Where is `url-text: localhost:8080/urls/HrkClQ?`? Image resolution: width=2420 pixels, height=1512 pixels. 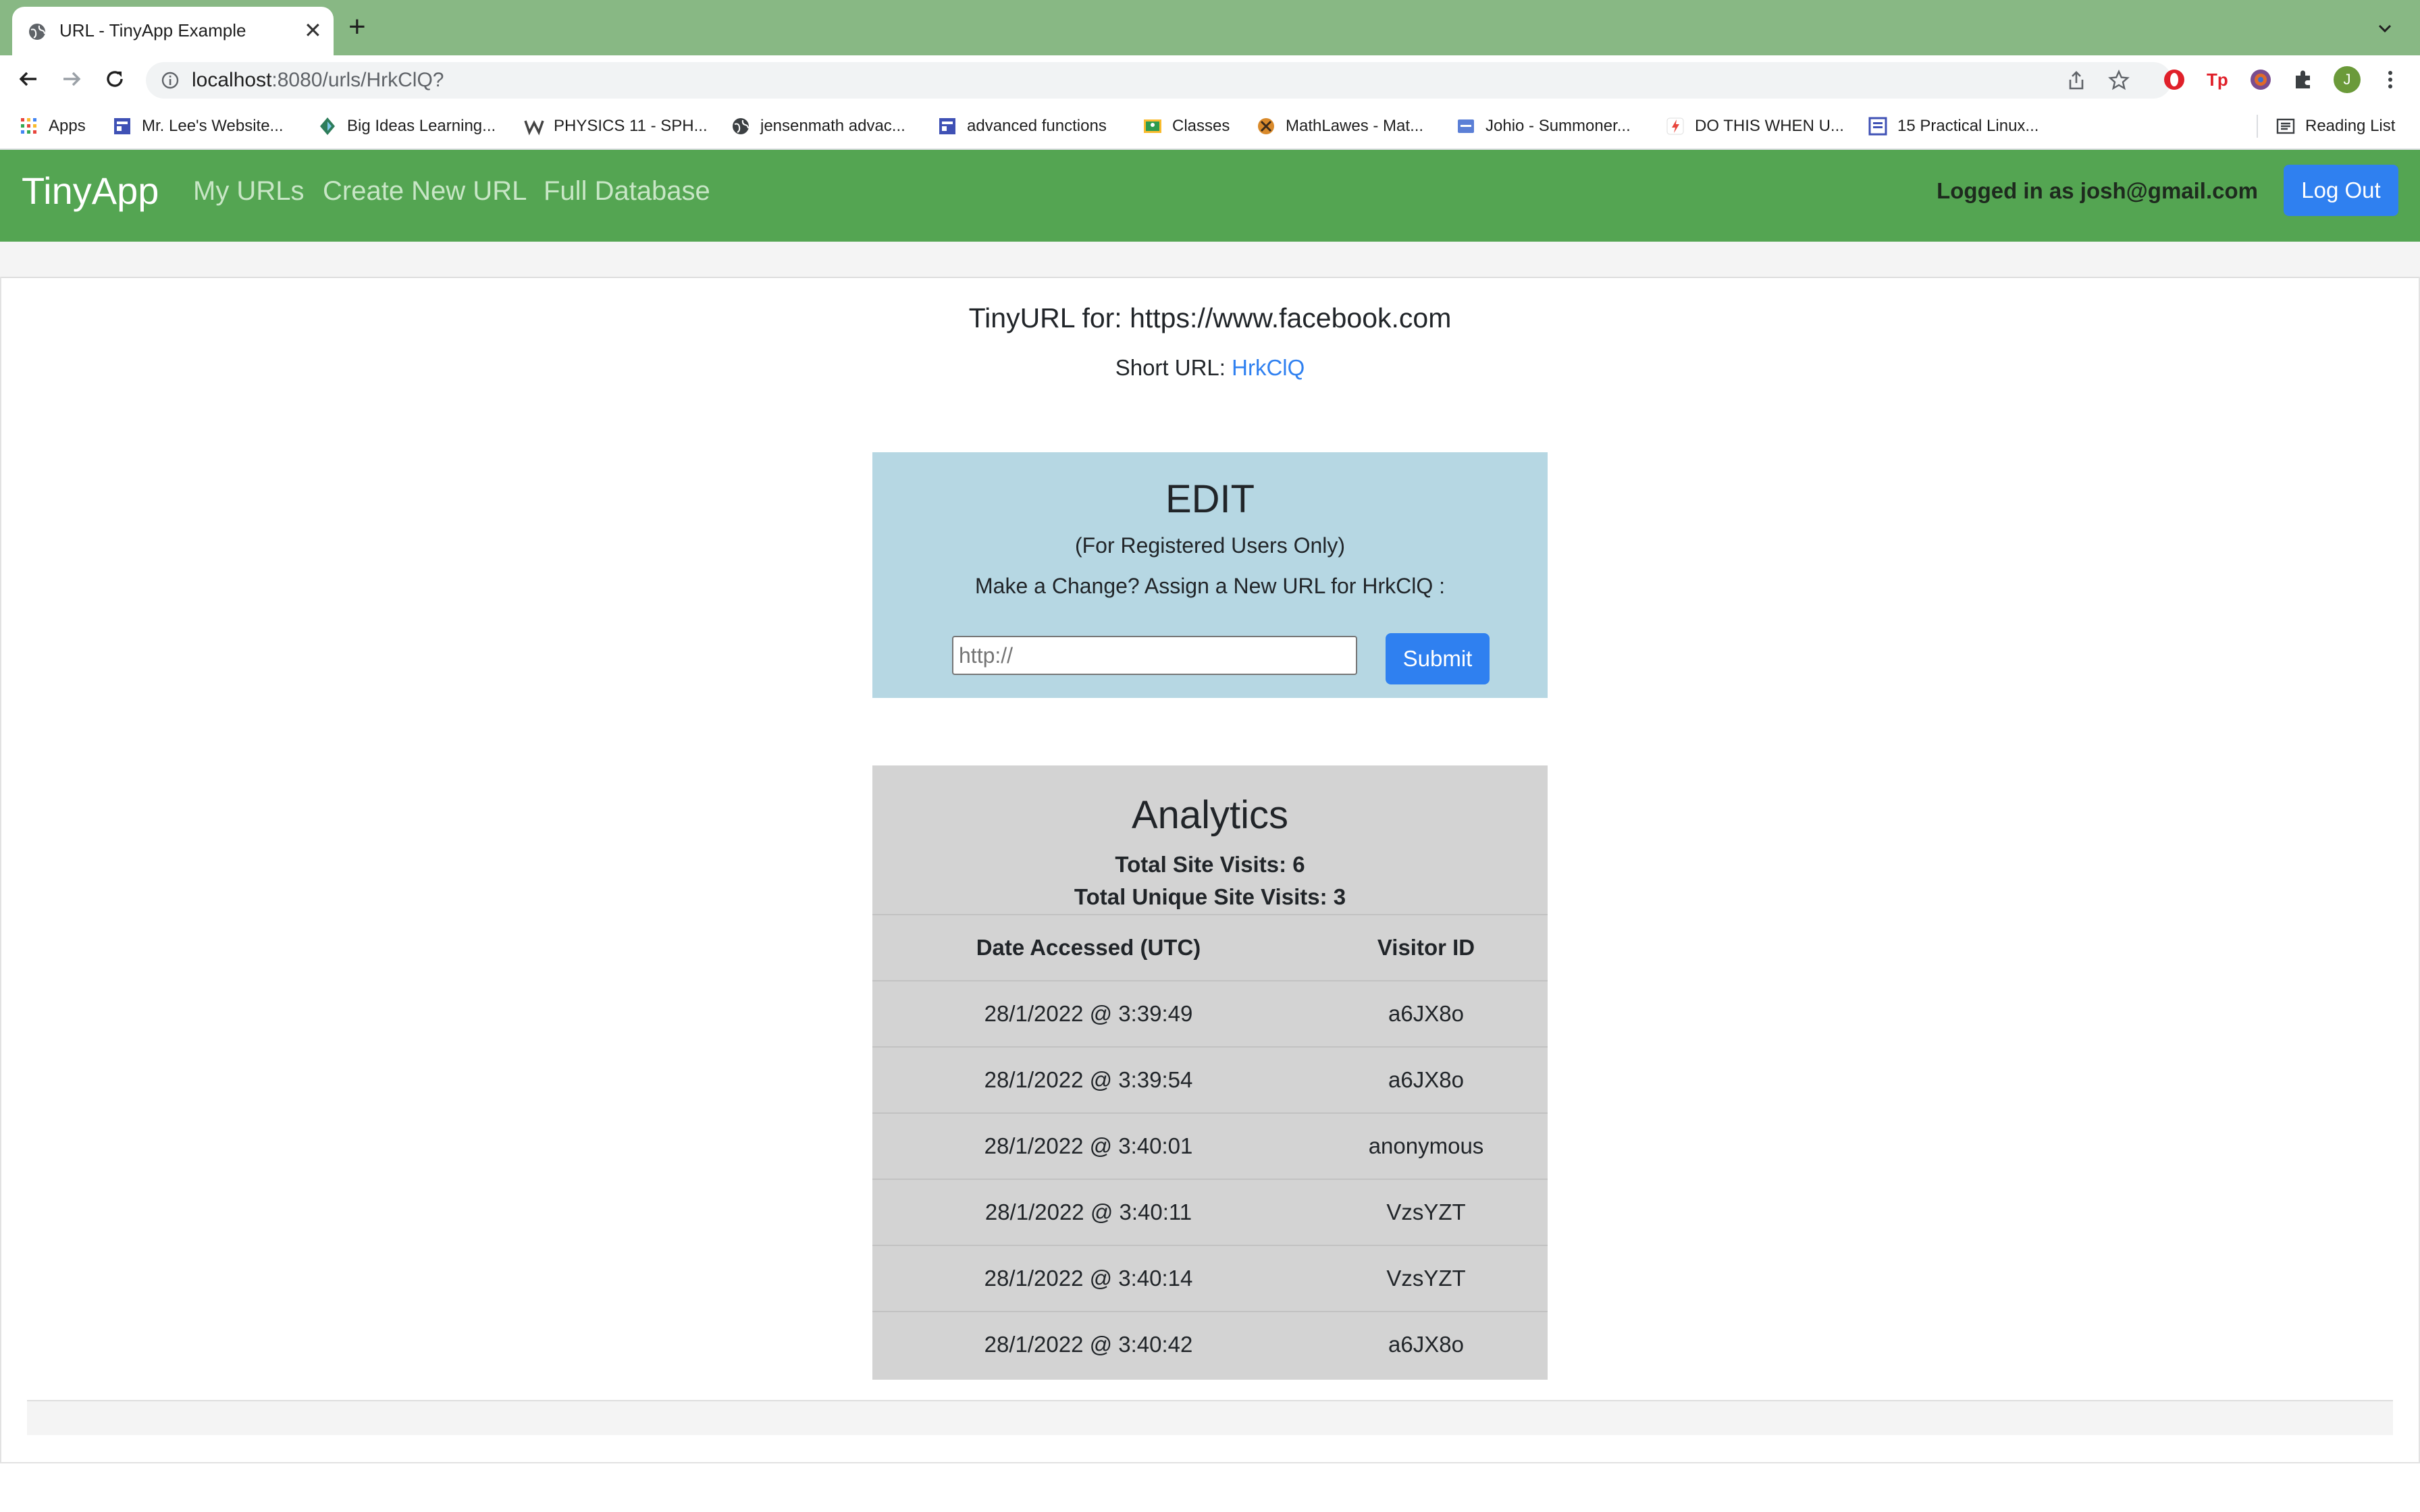
url-text: localhost:8080/urls/HrkClQ? is located at coordinates (318, 80).